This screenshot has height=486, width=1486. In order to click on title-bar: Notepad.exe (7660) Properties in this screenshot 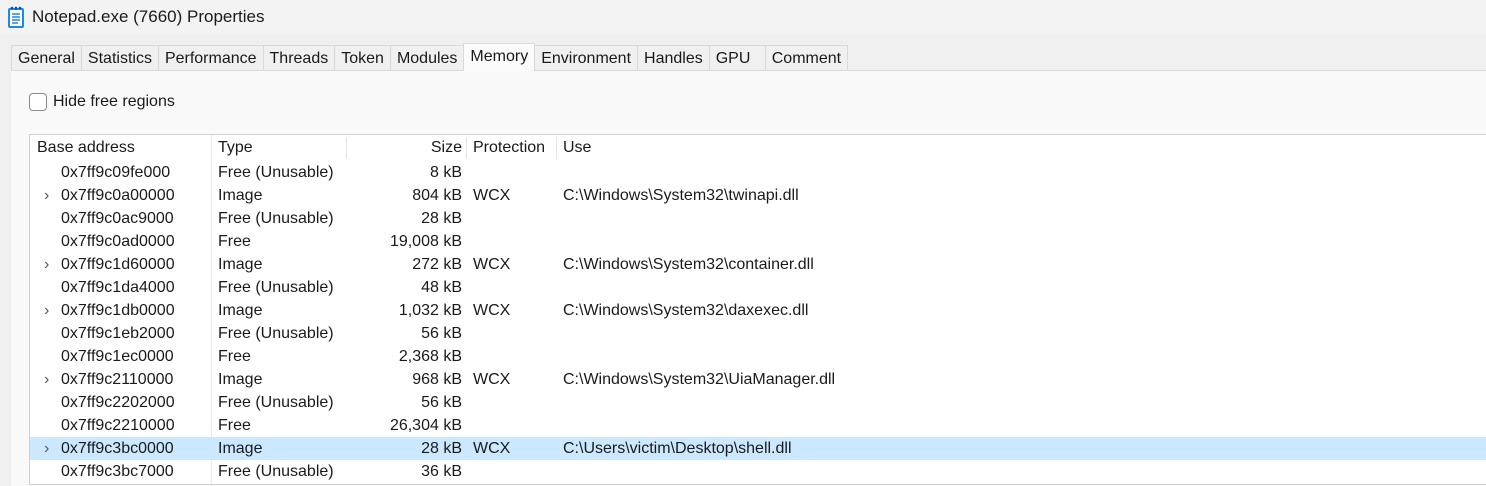, I will do `click(743, 17)`.